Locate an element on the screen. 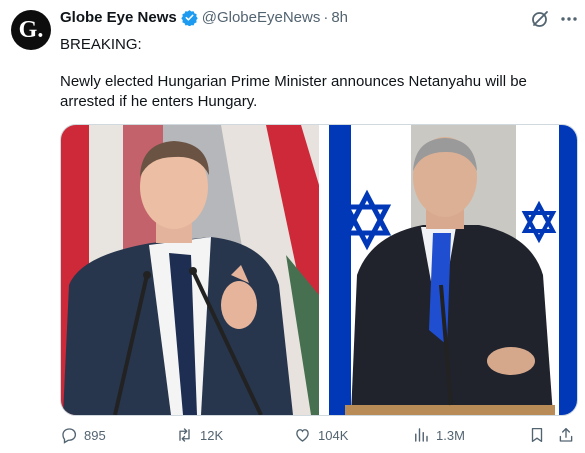 This screenshot has width=585, height=453. like-count: 104K is located at coordinates (333, 435).